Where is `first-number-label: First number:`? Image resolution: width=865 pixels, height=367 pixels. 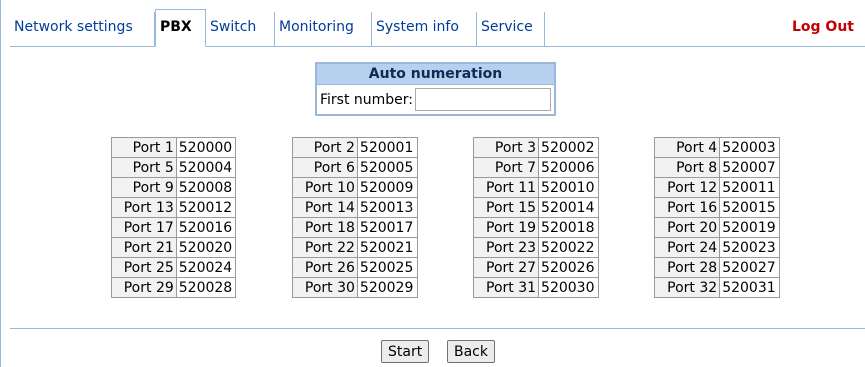 first-number-label: First number: is located at coordinates (367, 99).